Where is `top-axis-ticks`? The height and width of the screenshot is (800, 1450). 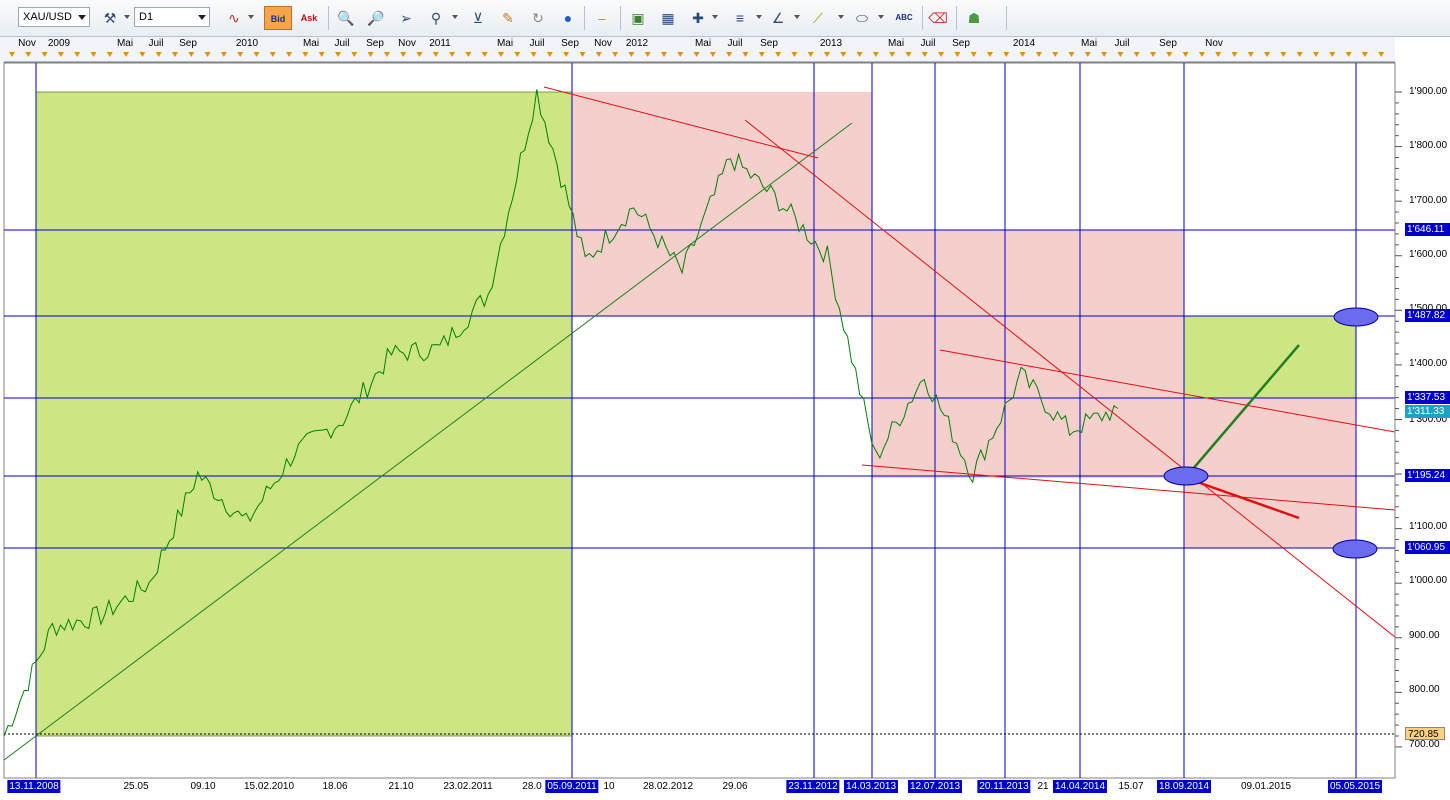
top-axis-ticks is located at coordinates (697, 54).